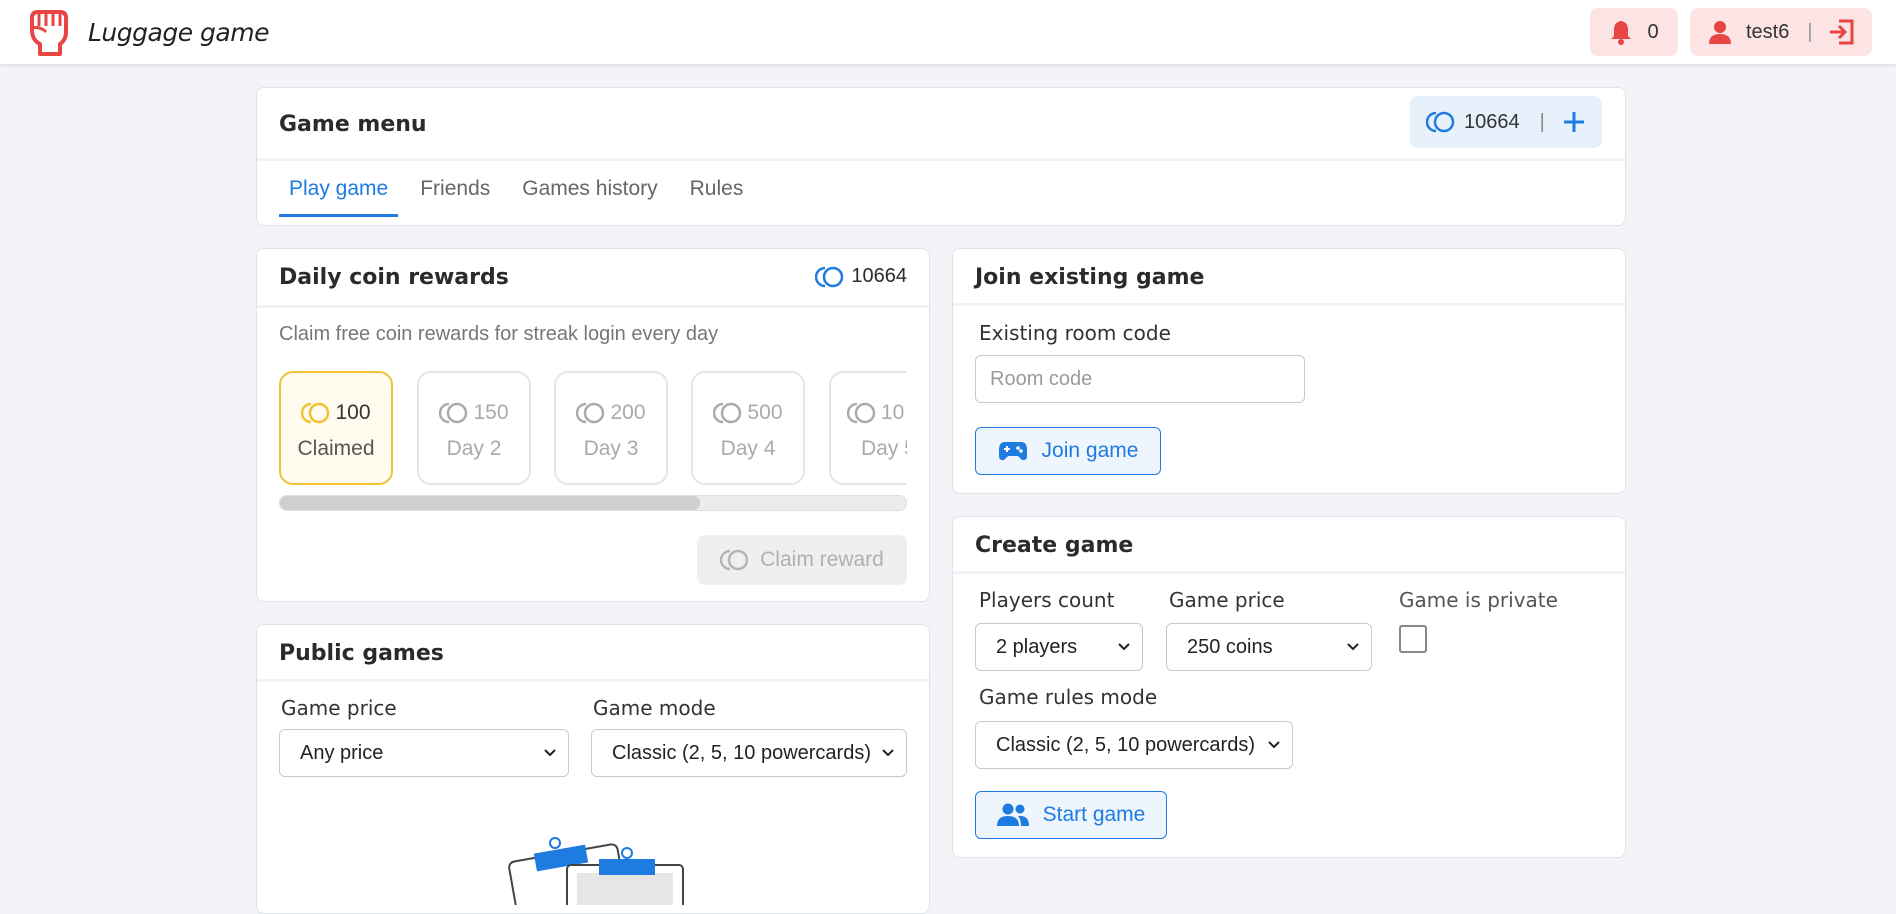 Image resolution: width=1896 pixels, height=914 pixels. I want to click on join-game-button: Join game, so click(1068, 451).